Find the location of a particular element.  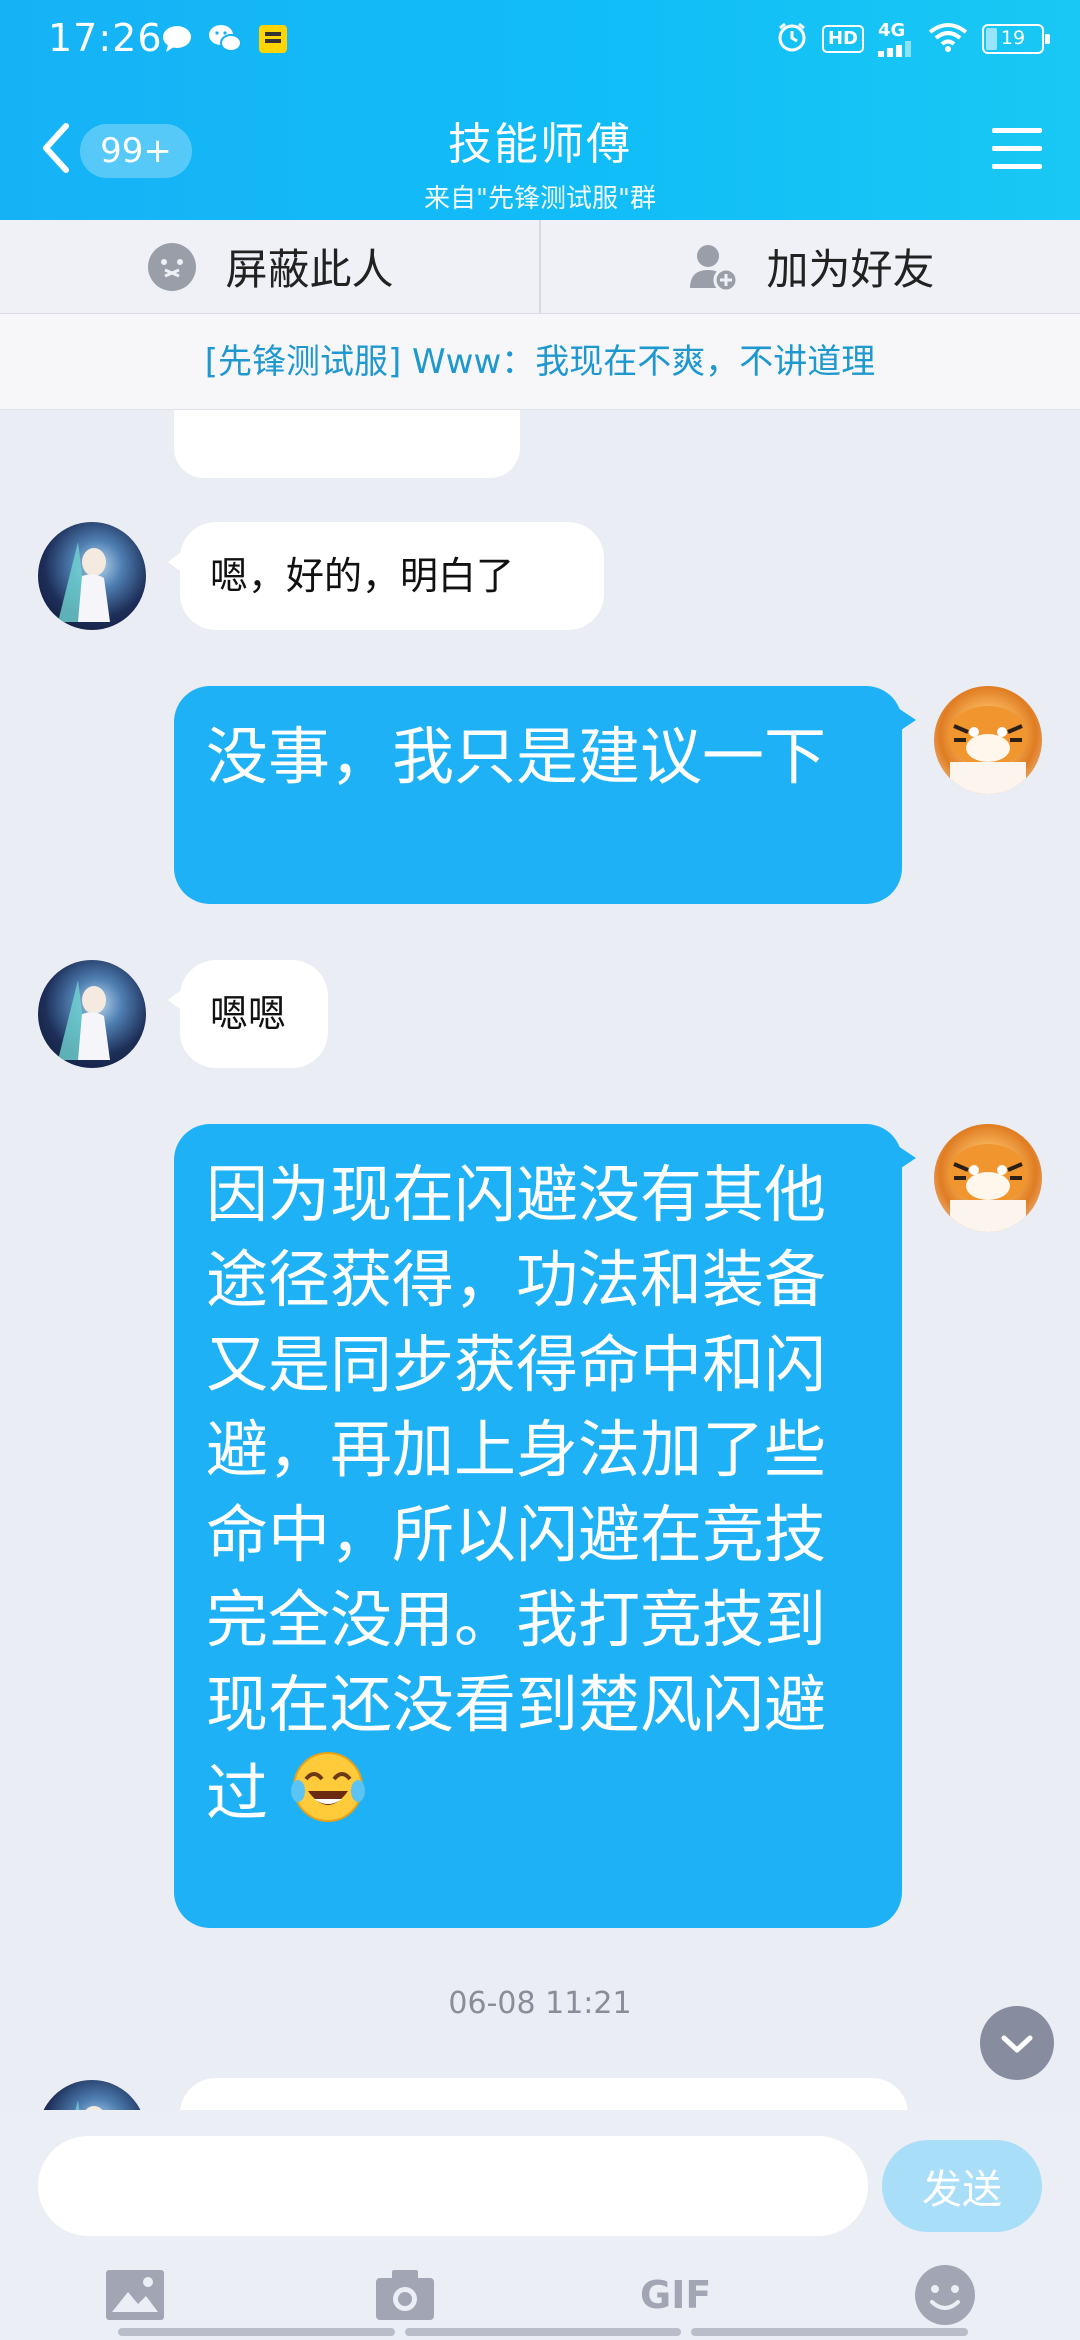

add-friend-icon is located at coordinates (714, 268).